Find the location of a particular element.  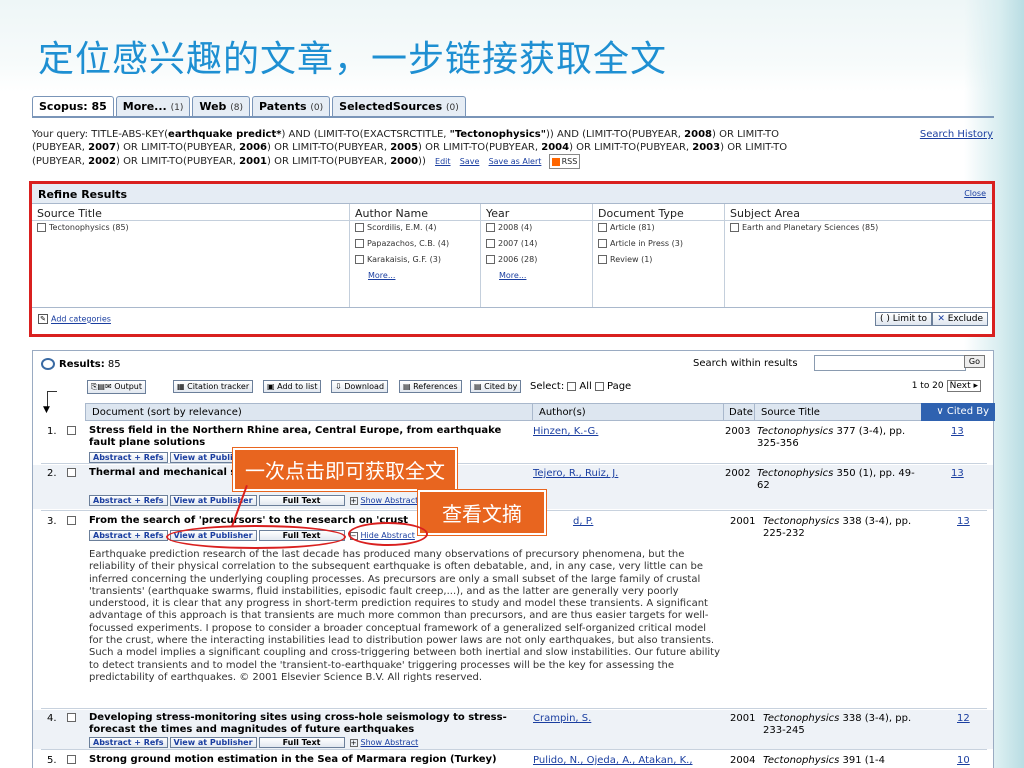

col-source: Source Title is located at coordinates (787, 412).